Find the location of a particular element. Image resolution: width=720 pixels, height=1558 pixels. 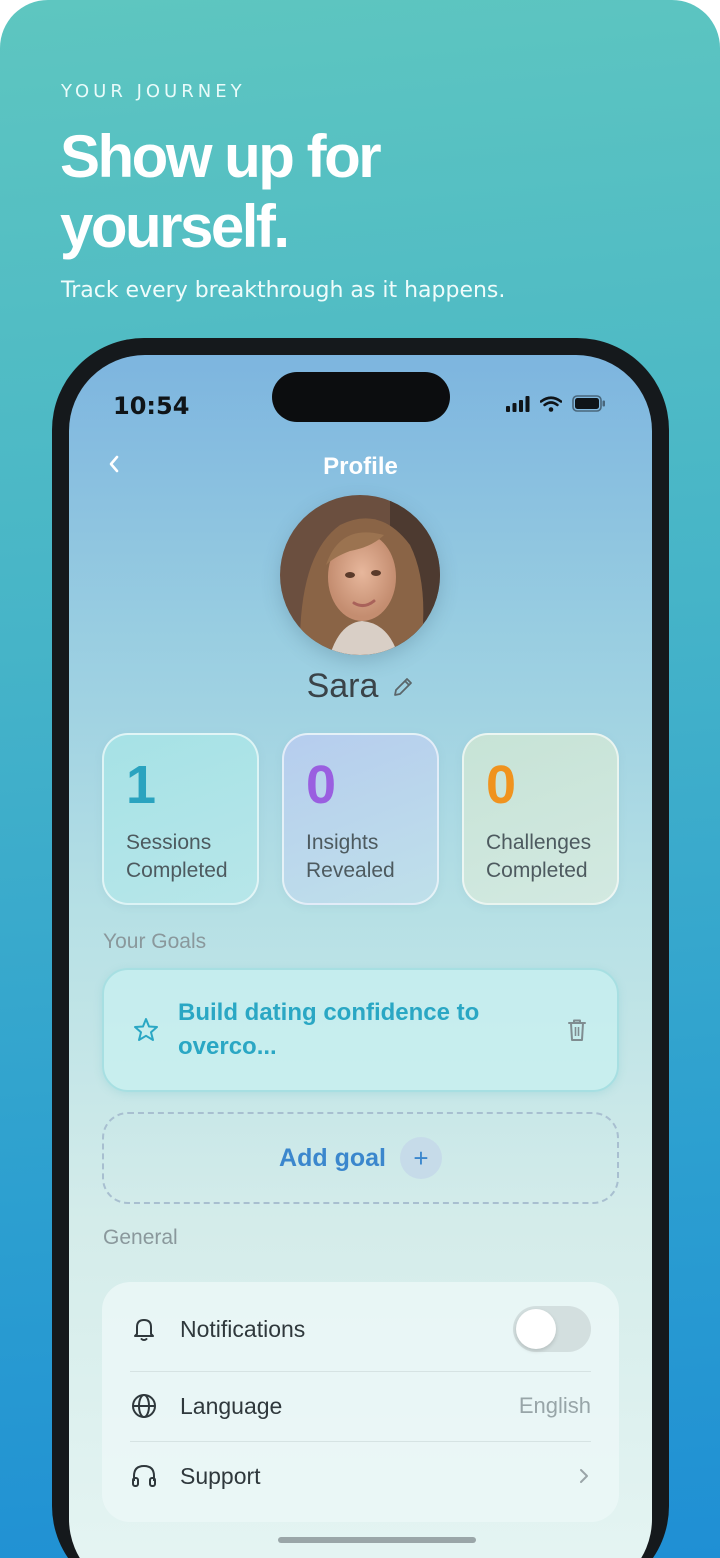

stat-card-insights: 0 Insights Revealed is located at coordinates (360, 819).